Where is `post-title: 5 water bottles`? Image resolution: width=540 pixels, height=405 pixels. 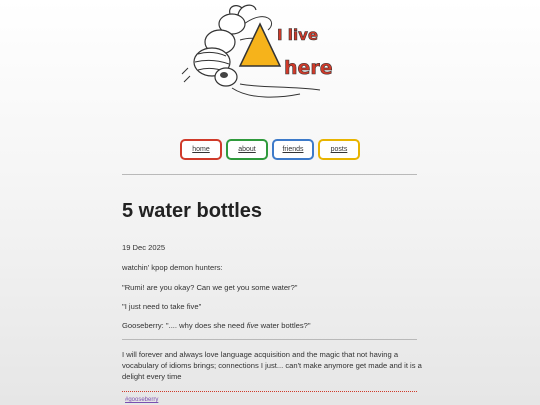
post-title: 5 water bottles is located at coordinates (192, 211).